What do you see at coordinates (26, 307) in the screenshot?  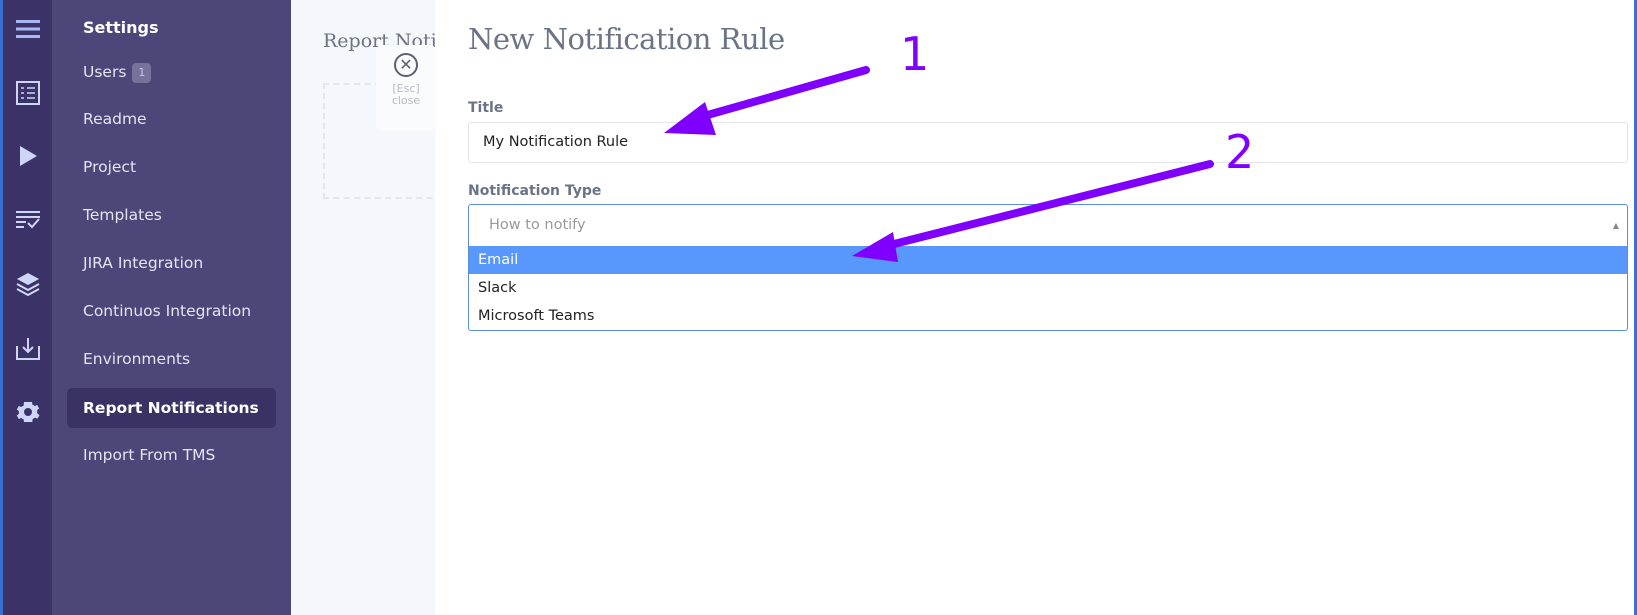 I see `icon-bar` at bounding box center [26, 307].